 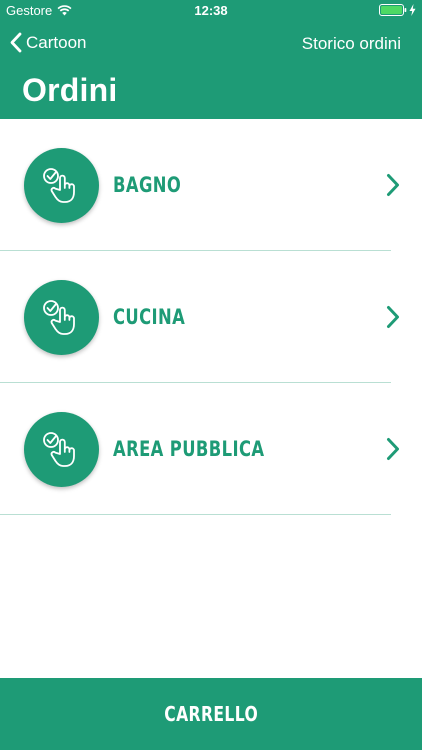 I want to click on back-button-label: Cartoon, so click(x=56, y=42).